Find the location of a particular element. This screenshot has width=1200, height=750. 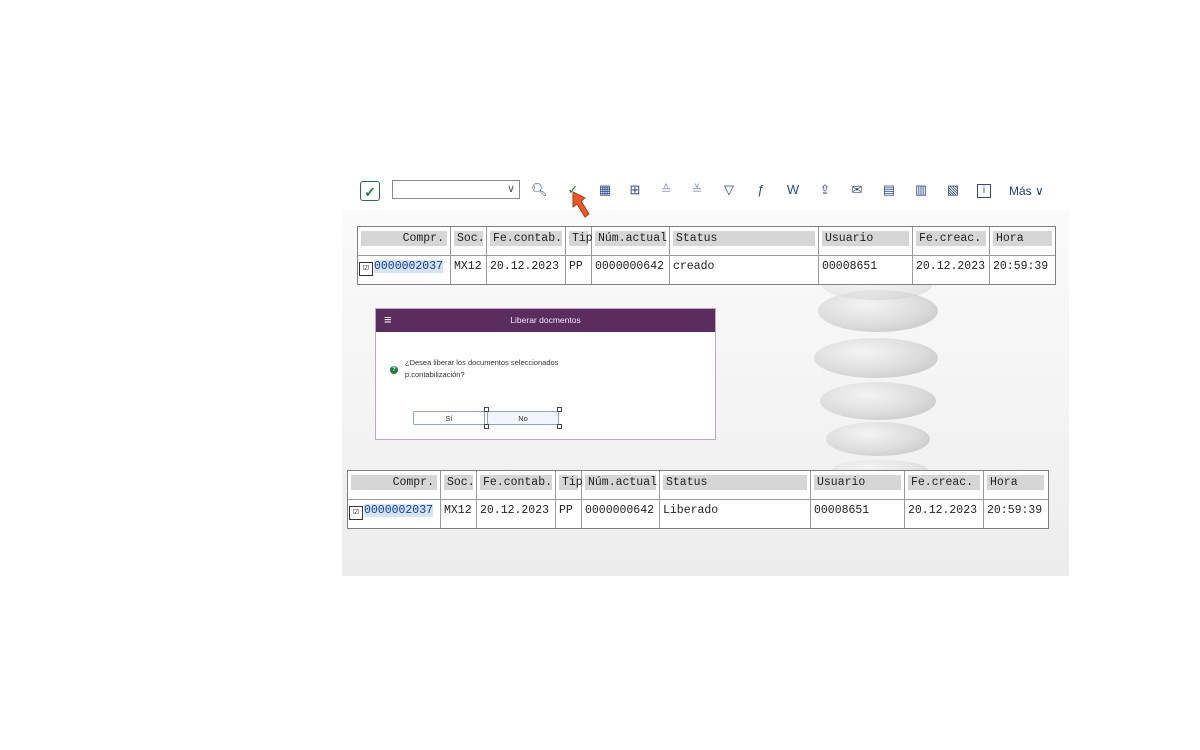

table-export-icon: ▧ is located at coordinates (953, 190).